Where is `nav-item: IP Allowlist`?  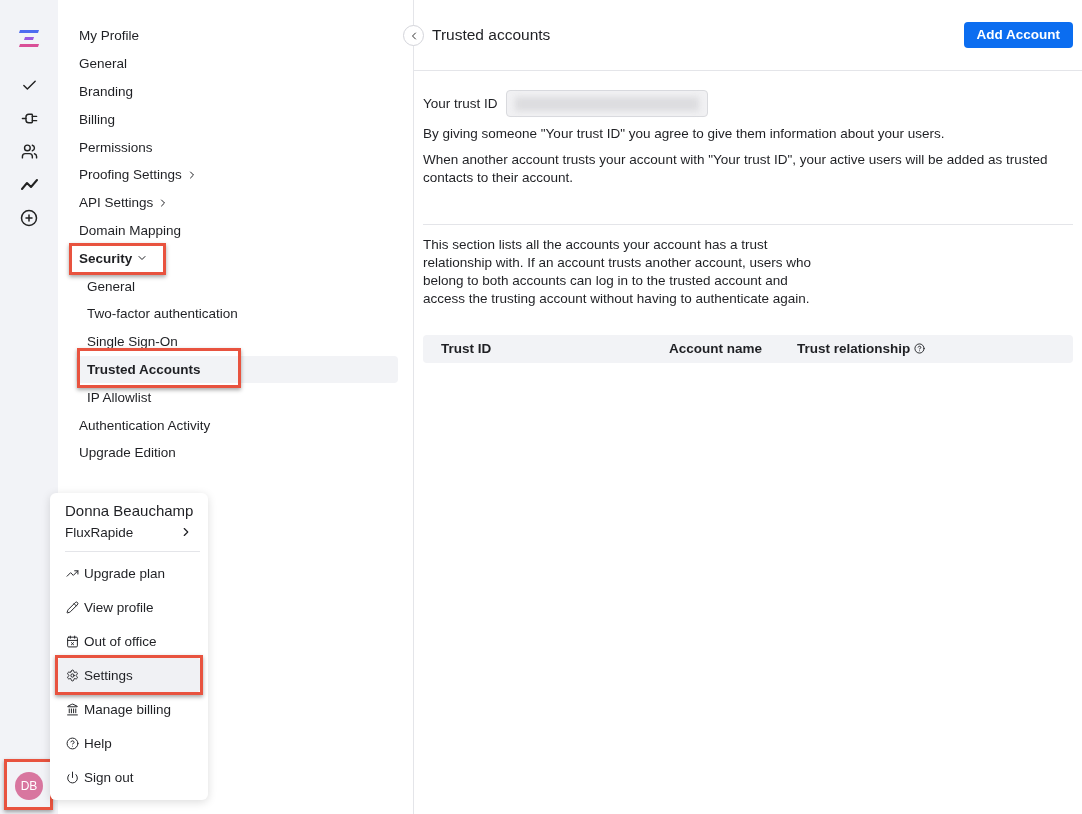 nav-item: IP Allowlist is located at coordinates (237, 397).